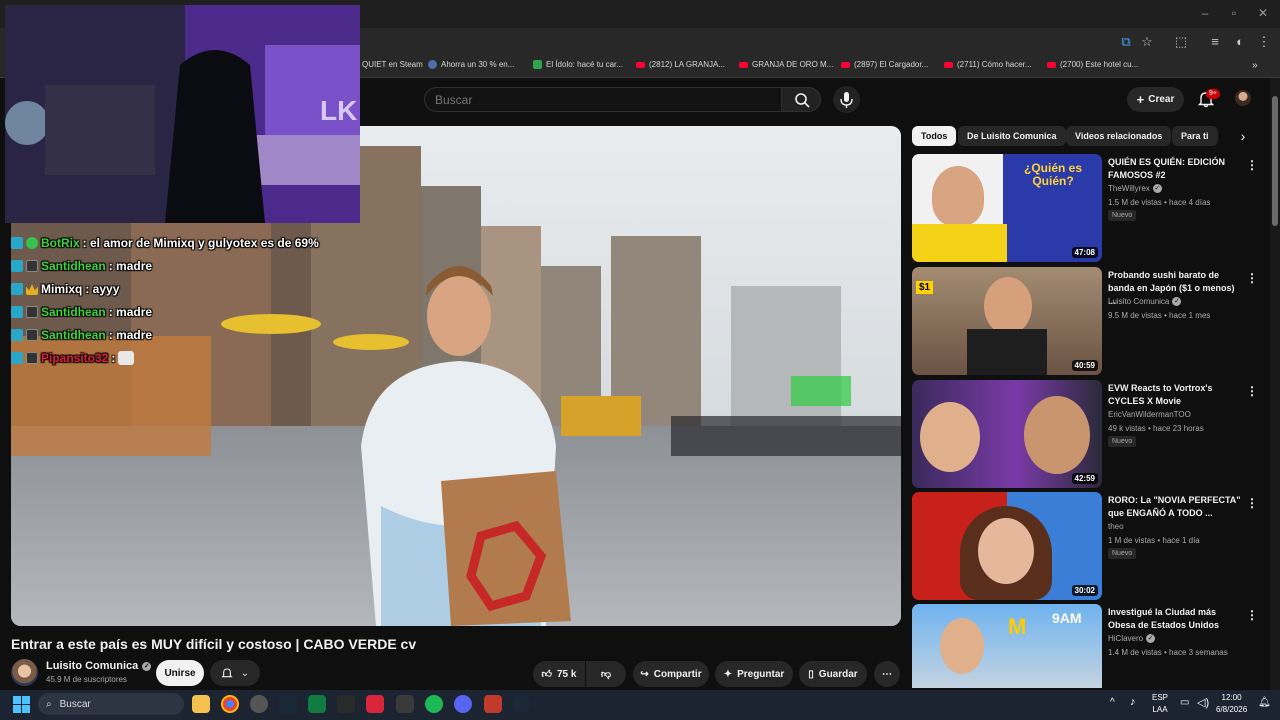 The height and width of the screenshot is (720, 1280). I want to click on recommendation-channel: Luisito Comunica ✓, so click(1145, 301).